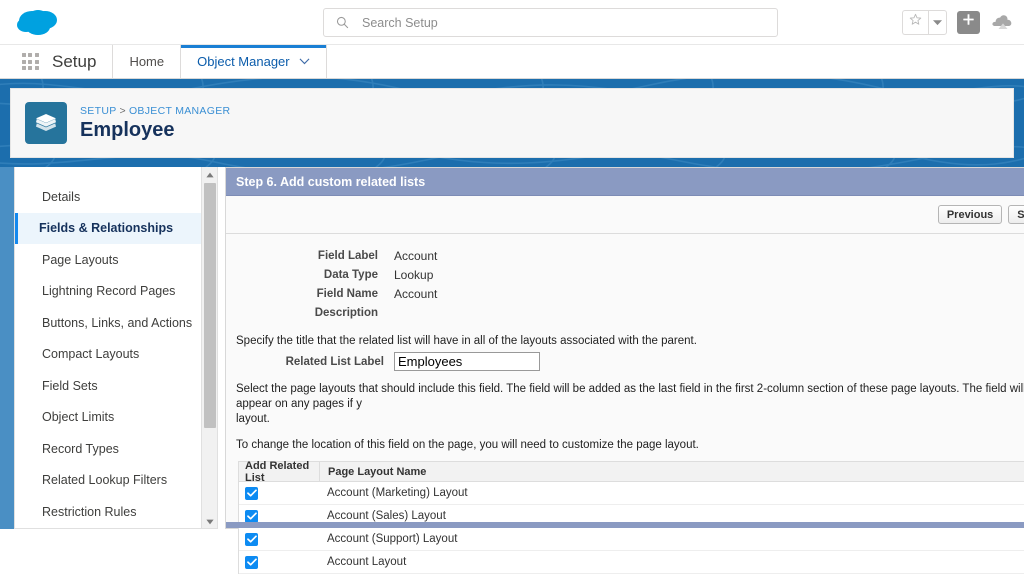  I want to click on star-icon, so click(915, 22).